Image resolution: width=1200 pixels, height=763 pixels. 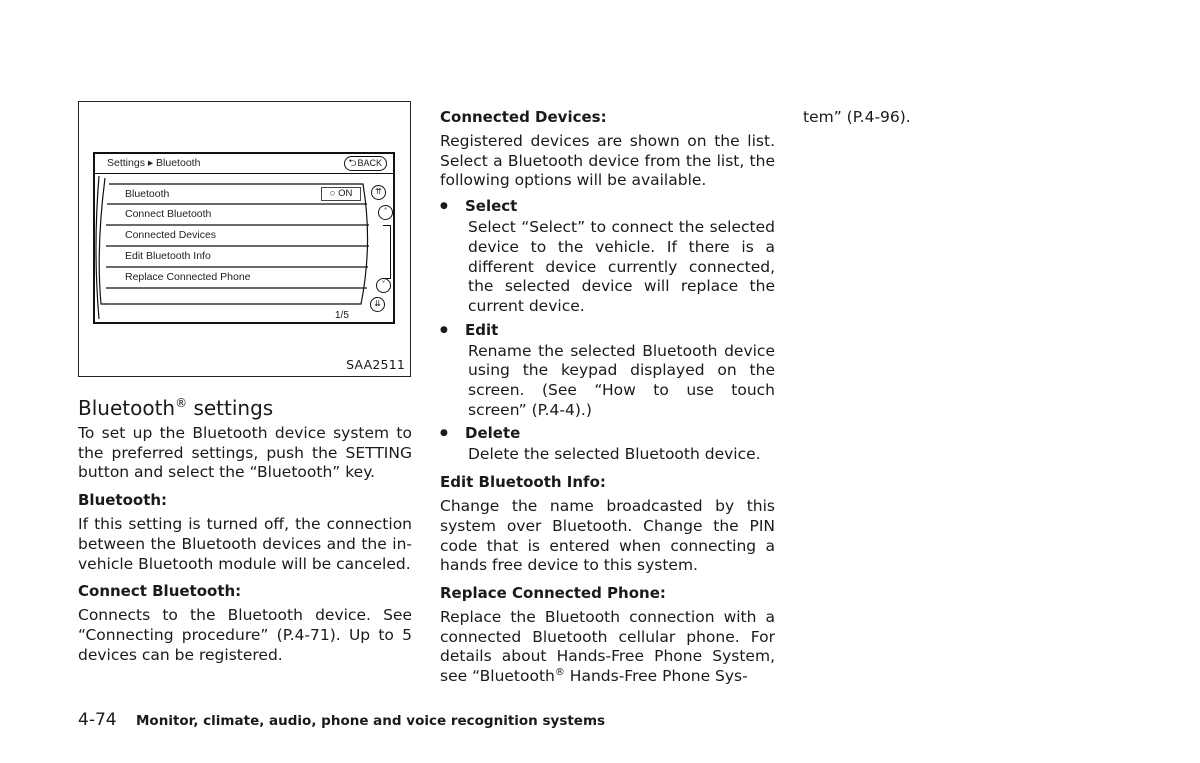 What do you see at coordinates (377, 304) in the screenshot?
I see `double-chevron-down-icon: ⇊` at bounding box center [377, 304].